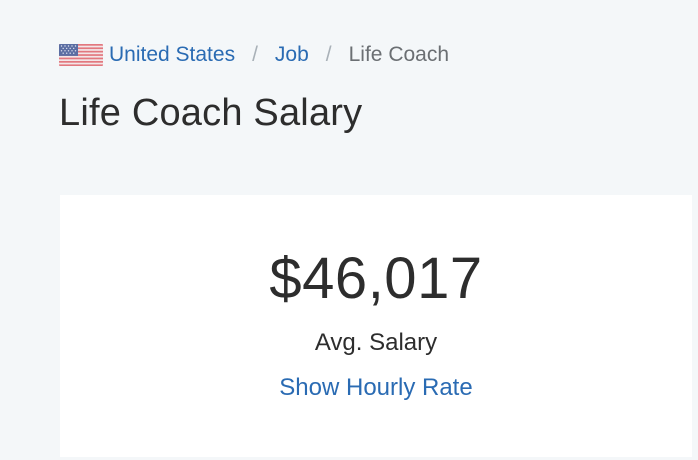  What do you see at coordinates (81, 55) in the screenshot?
I see `us-flag-icon` at bounding box center [81, 55].